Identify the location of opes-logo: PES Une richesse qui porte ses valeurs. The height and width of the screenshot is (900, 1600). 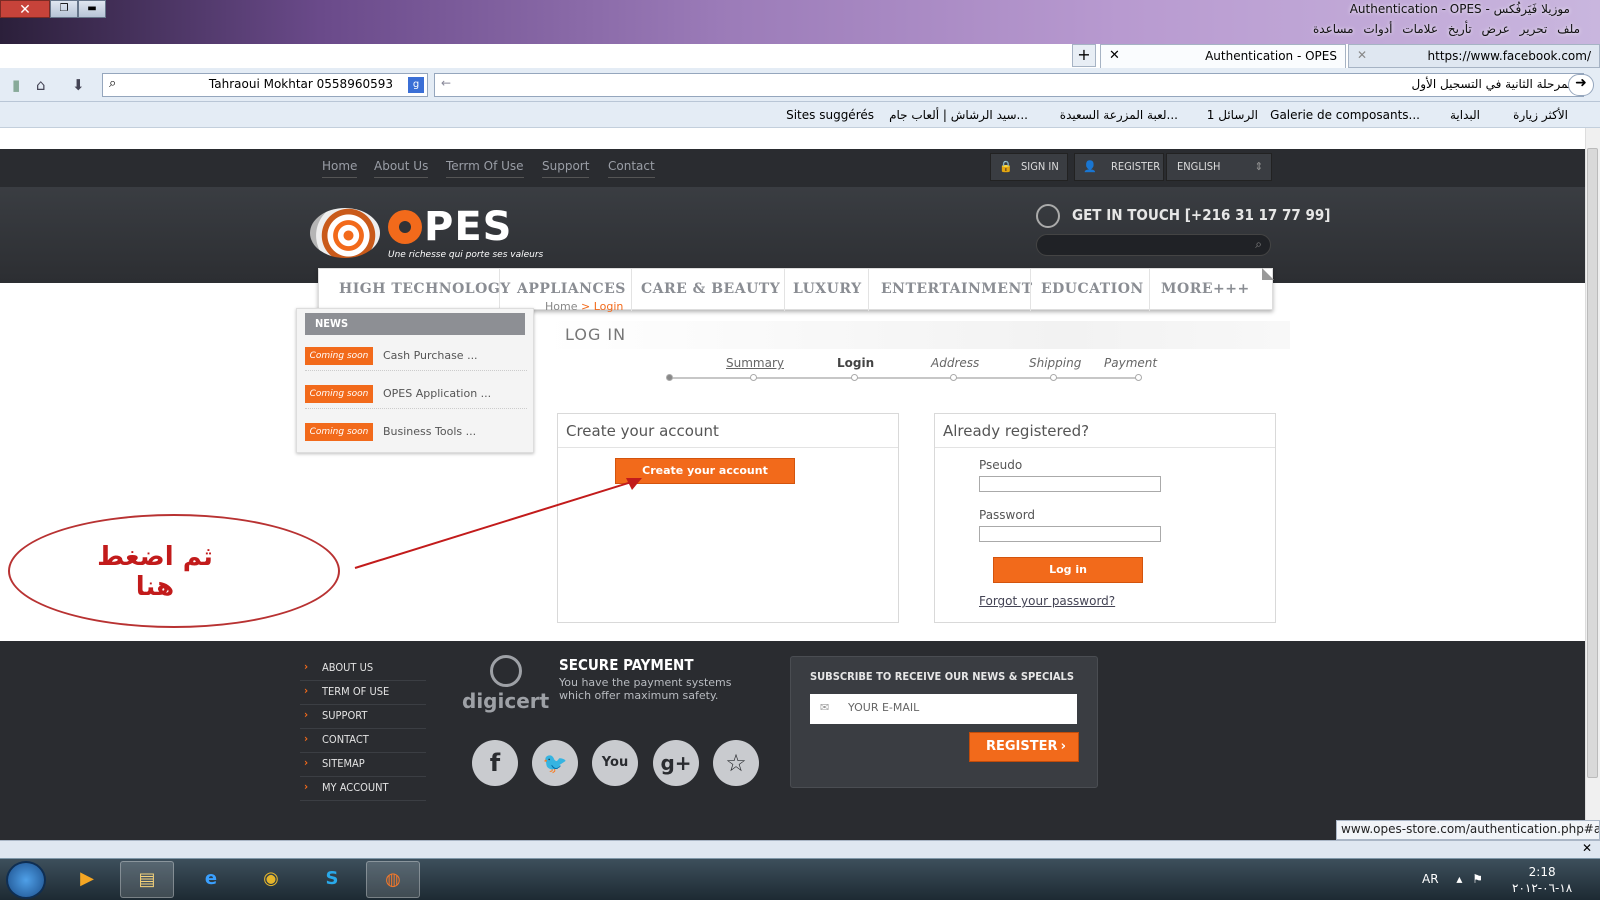
(430, 235).